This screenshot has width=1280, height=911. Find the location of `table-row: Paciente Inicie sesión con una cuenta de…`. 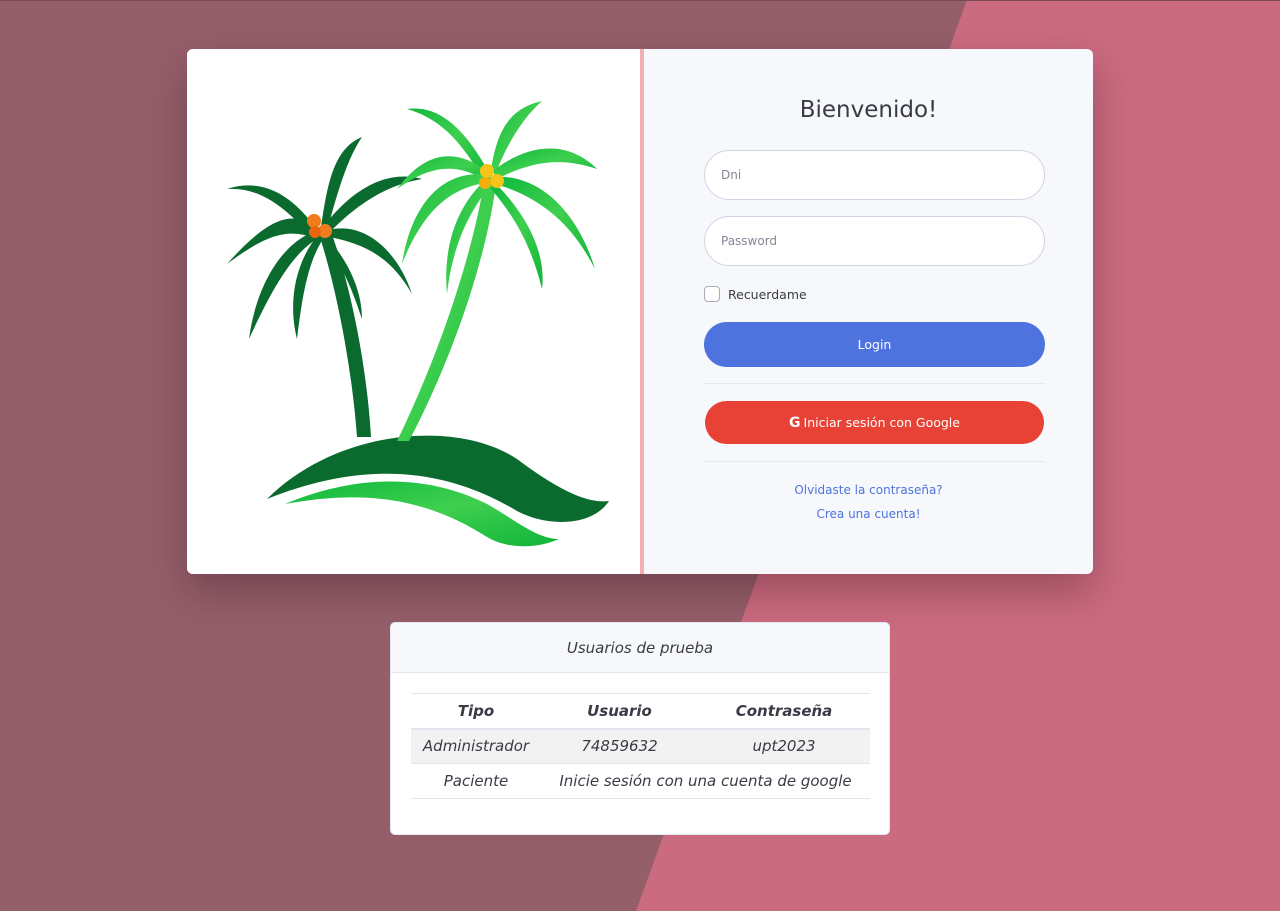

table-row: Paciente Inicie sesión con una cuenta de… is located at coordinates (640, 781).